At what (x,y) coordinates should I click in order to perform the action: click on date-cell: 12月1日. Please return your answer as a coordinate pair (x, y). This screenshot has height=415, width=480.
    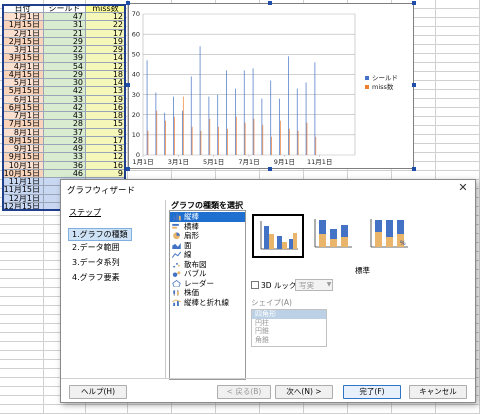
    Looking at the image, I should click on (23, 198).